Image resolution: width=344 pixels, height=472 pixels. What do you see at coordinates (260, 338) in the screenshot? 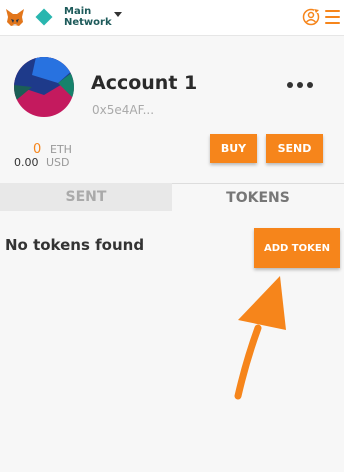
I see `annotation-arrow` at bounding box center [260, 338].